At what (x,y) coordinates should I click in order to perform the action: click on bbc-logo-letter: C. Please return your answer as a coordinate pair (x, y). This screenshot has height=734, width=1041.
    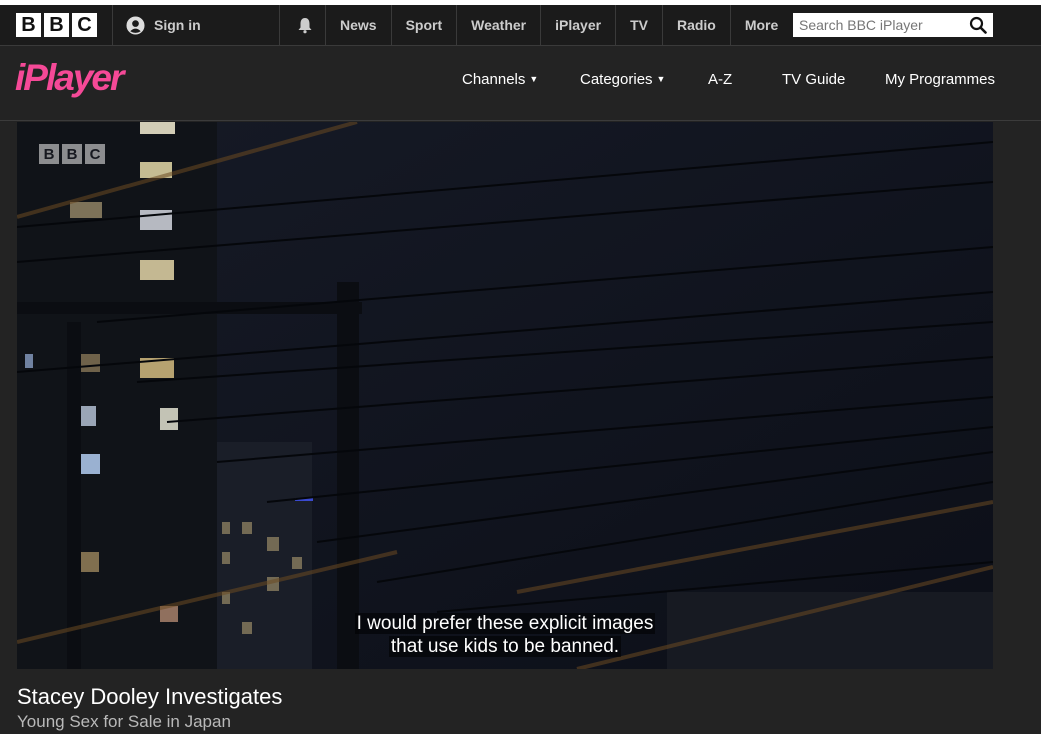
    Looking at the image, I should click on (84, 25).